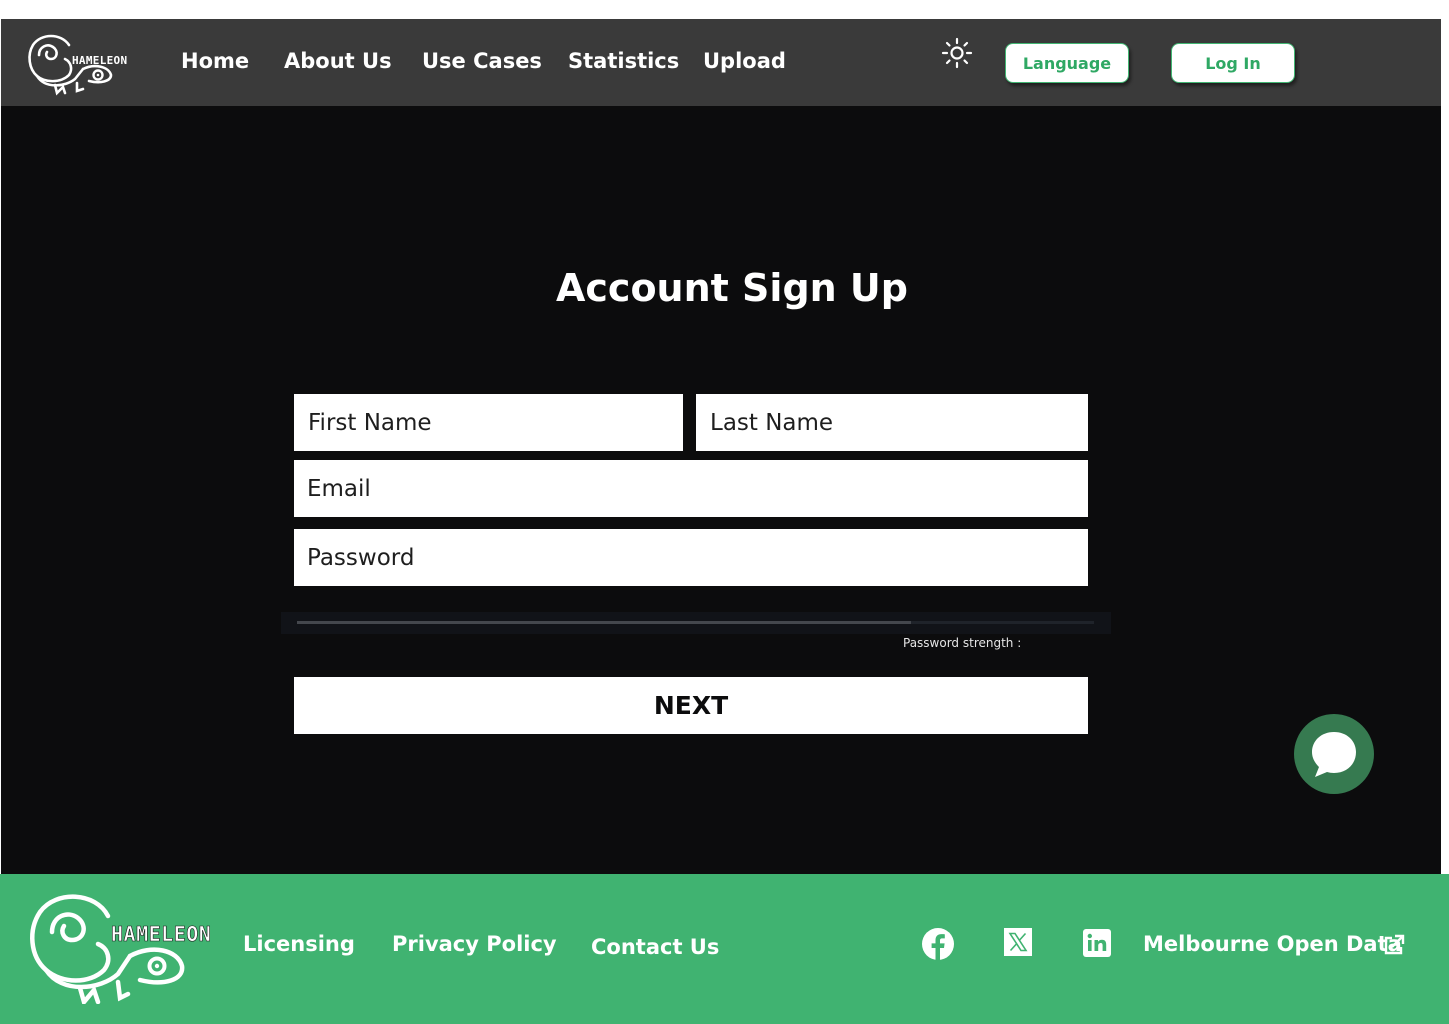  I want to click on external-link-icon, so click(1394, 945).